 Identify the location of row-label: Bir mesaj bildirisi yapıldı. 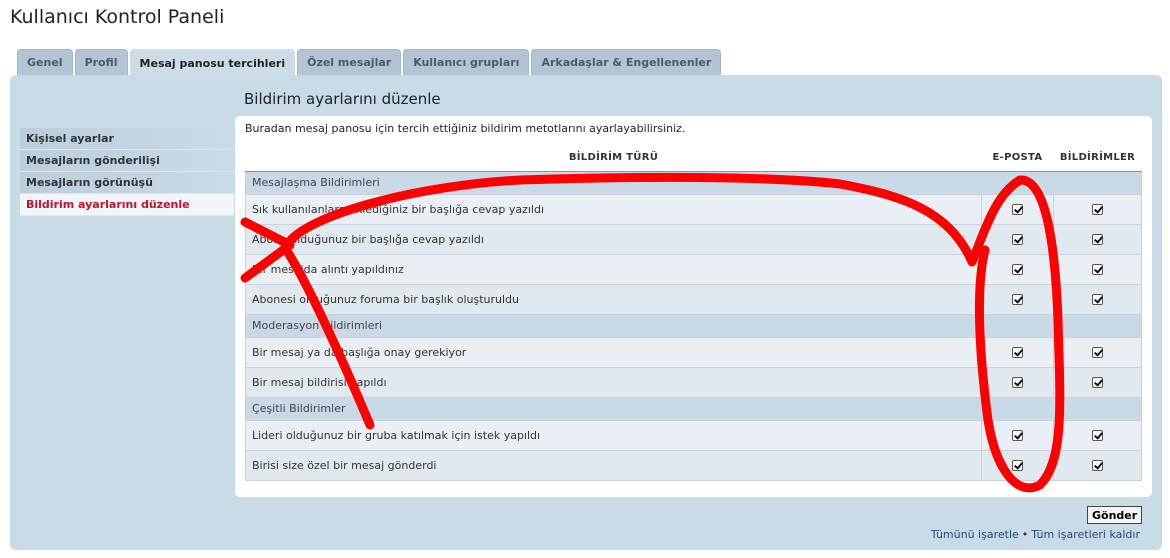
(613, 382).